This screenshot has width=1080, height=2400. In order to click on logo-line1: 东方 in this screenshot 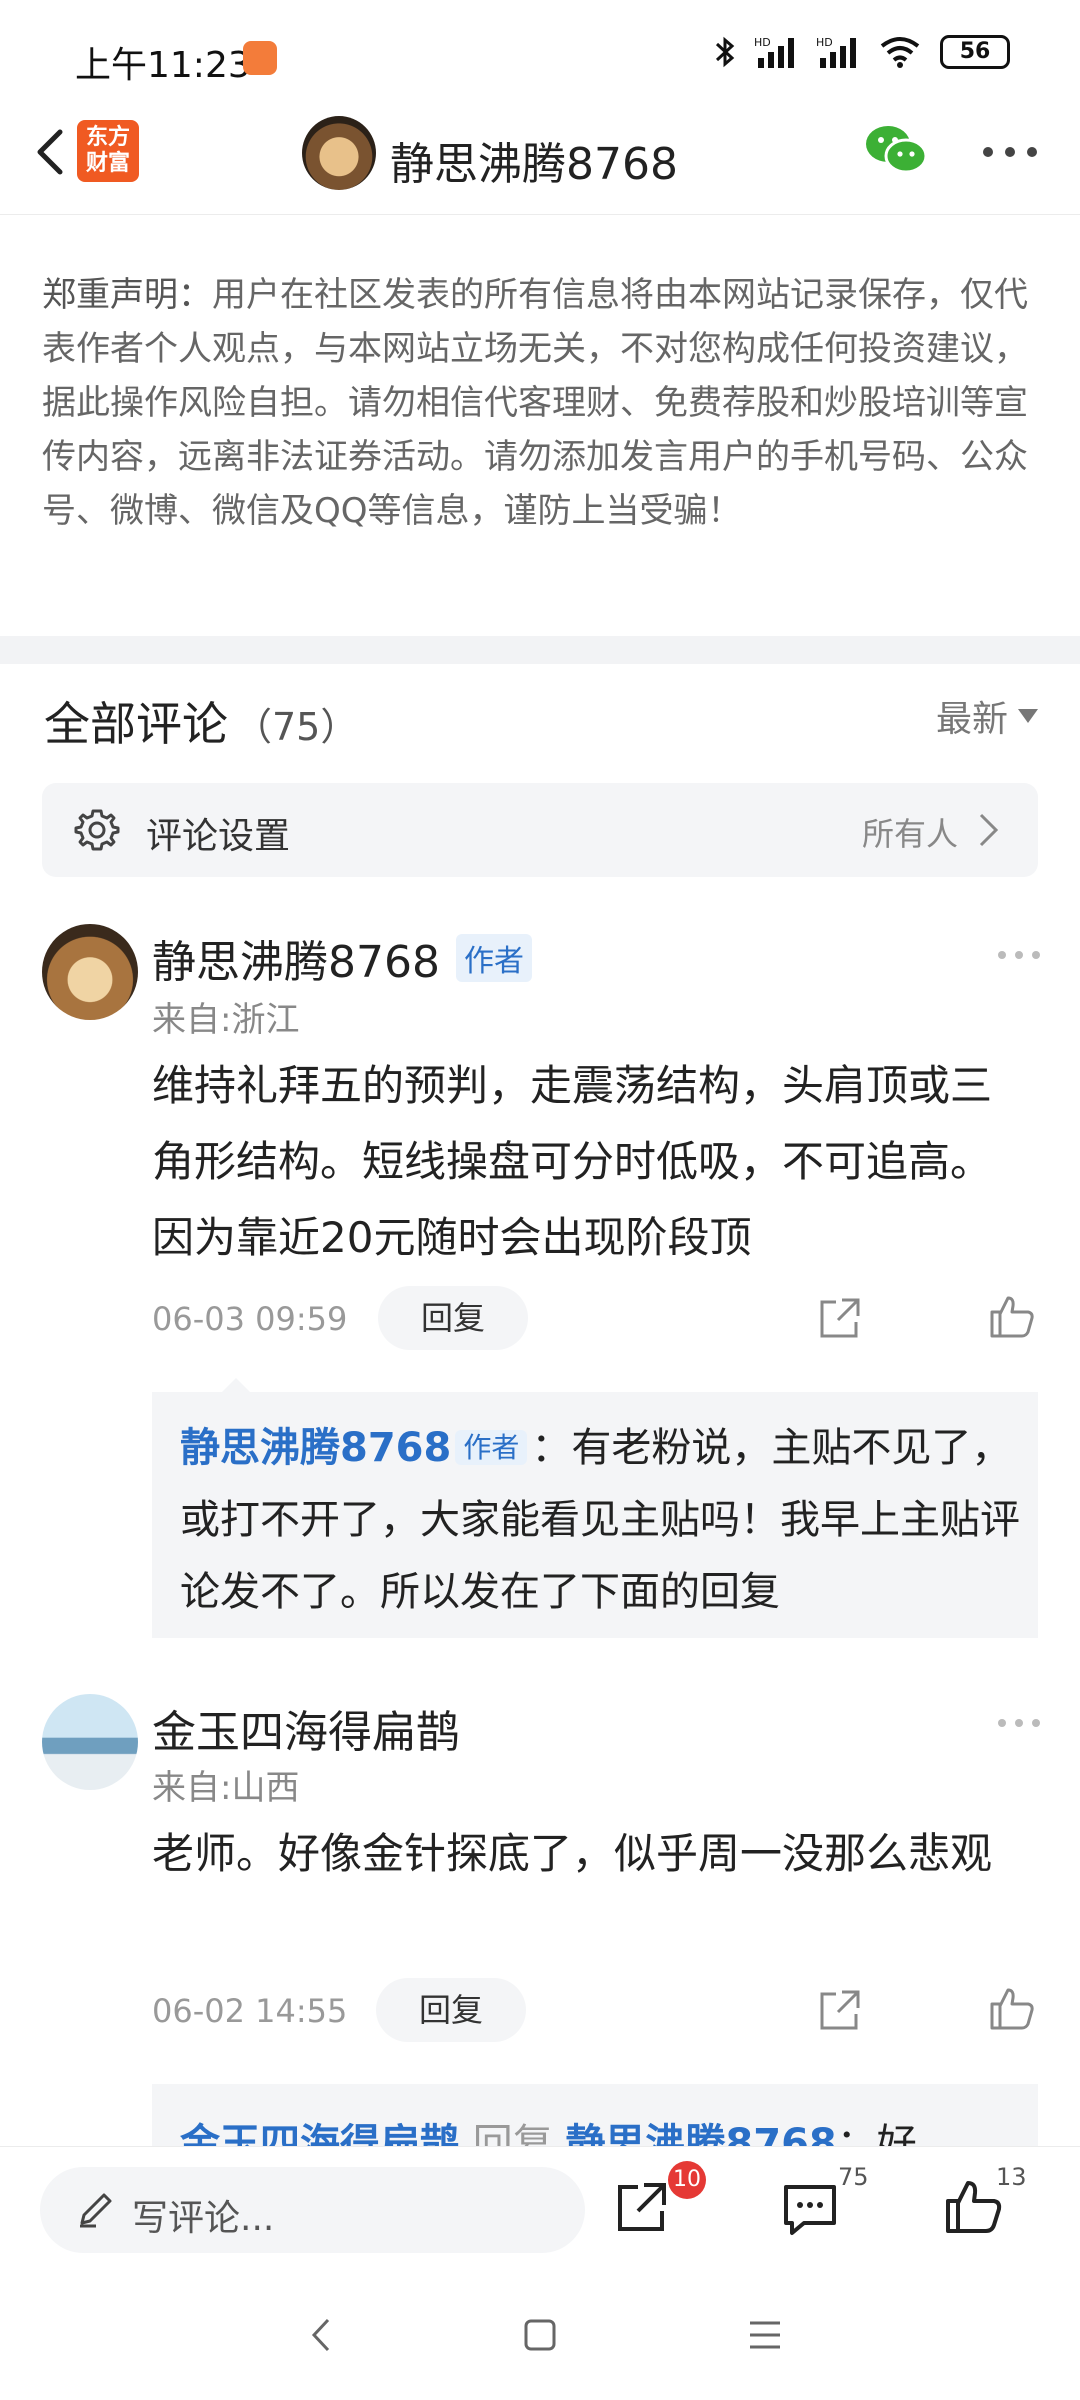, I will do `click(107, 137)`.